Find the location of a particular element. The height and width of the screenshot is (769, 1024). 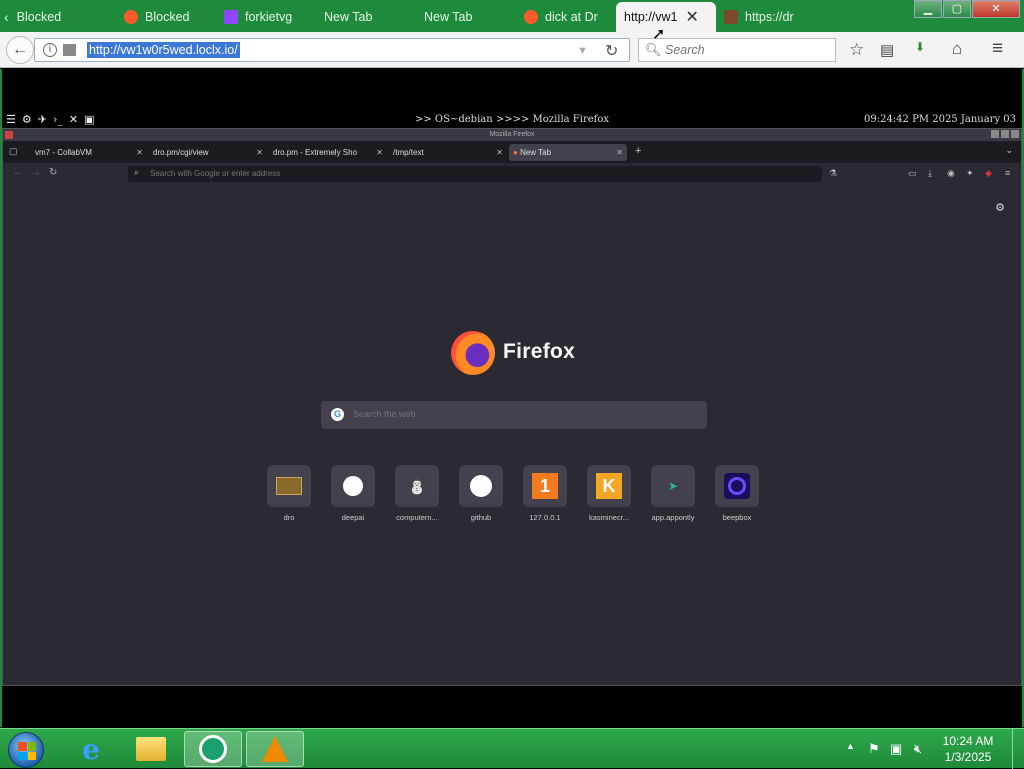

clock-time: 10:24 AM is located at coordinates (968, 741).